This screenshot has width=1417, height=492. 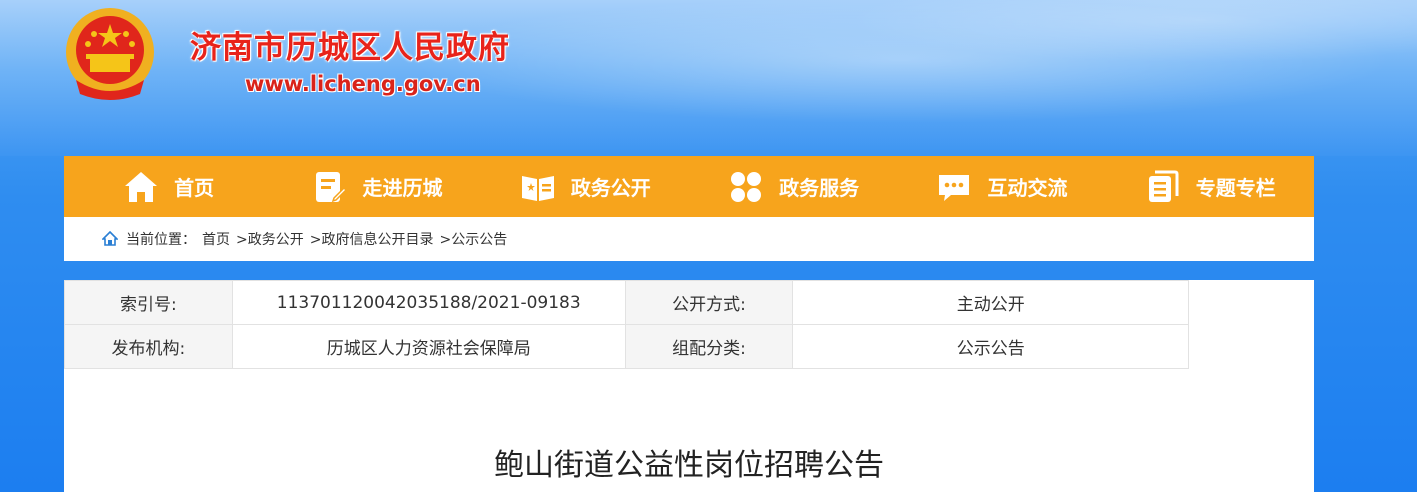 I want to click on publish-mode-value: 主动公开, so click(x=990, y=302).